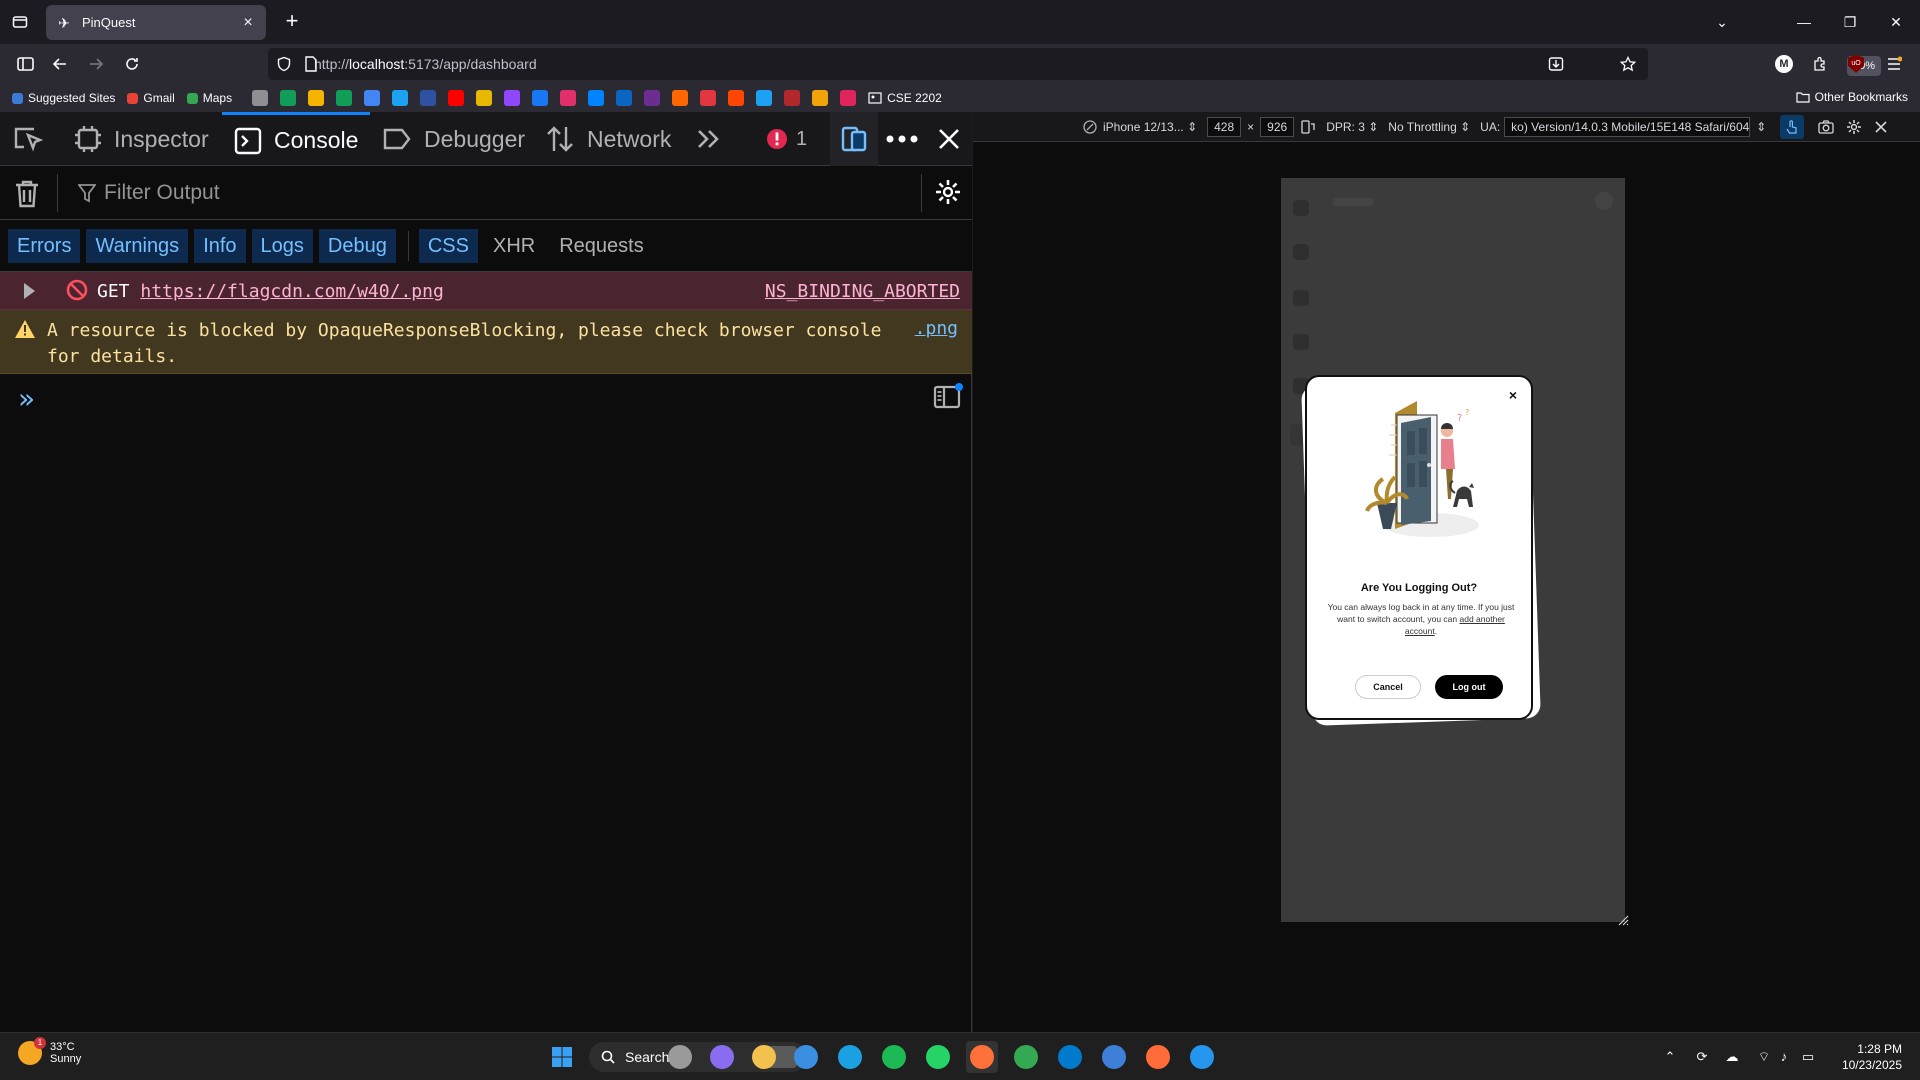 The height and width of the screenshot is (1080, 1920). Describe the element at coordinates (854, 139) in the screenshot. I see `responsive-design-mode-button` at that location.